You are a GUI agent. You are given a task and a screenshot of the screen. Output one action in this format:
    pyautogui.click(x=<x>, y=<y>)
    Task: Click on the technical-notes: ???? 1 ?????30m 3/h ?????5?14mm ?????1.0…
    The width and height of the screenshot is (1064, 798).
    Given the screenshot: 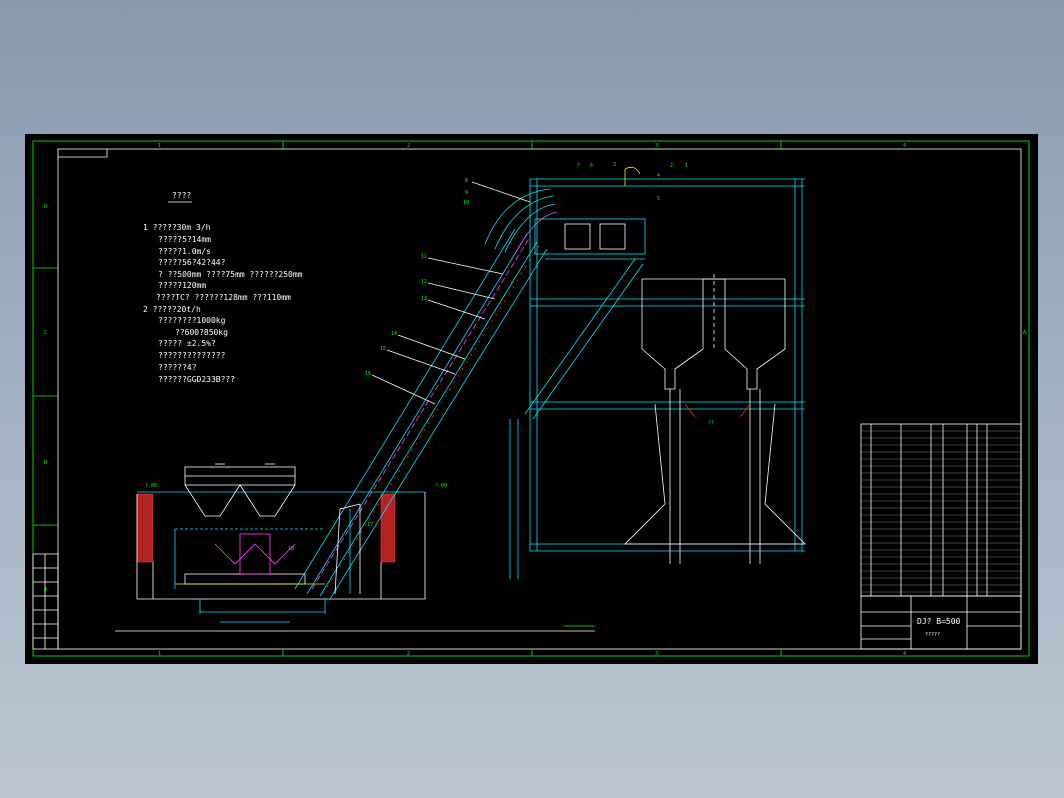 What is the action you would take?
    pyautogui.click(x=223, y=287)
    